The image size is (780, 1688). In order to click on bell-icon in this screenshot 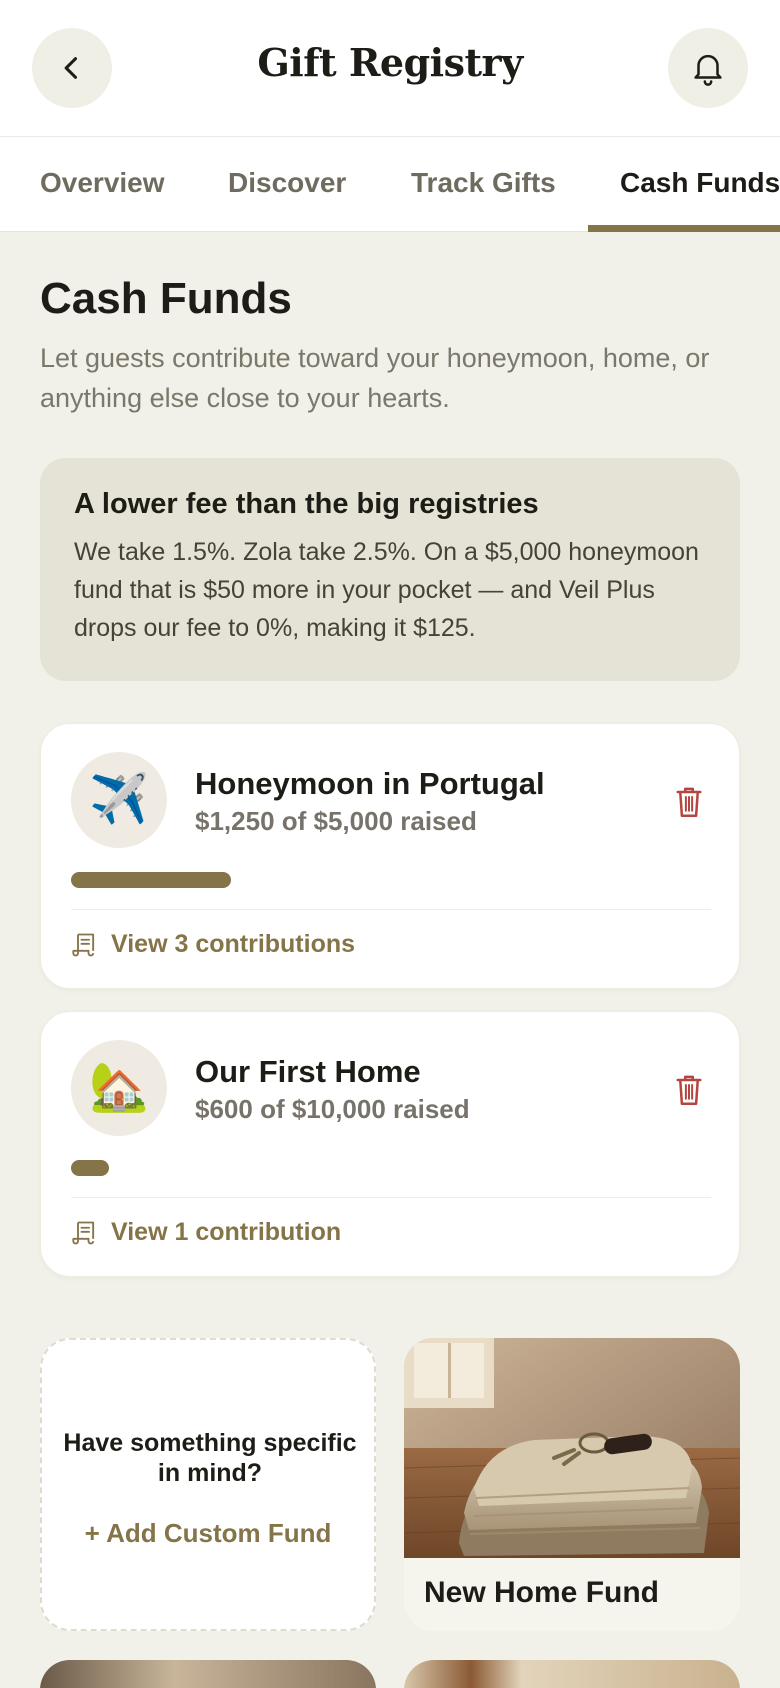, I will do `click(708, 70)`.